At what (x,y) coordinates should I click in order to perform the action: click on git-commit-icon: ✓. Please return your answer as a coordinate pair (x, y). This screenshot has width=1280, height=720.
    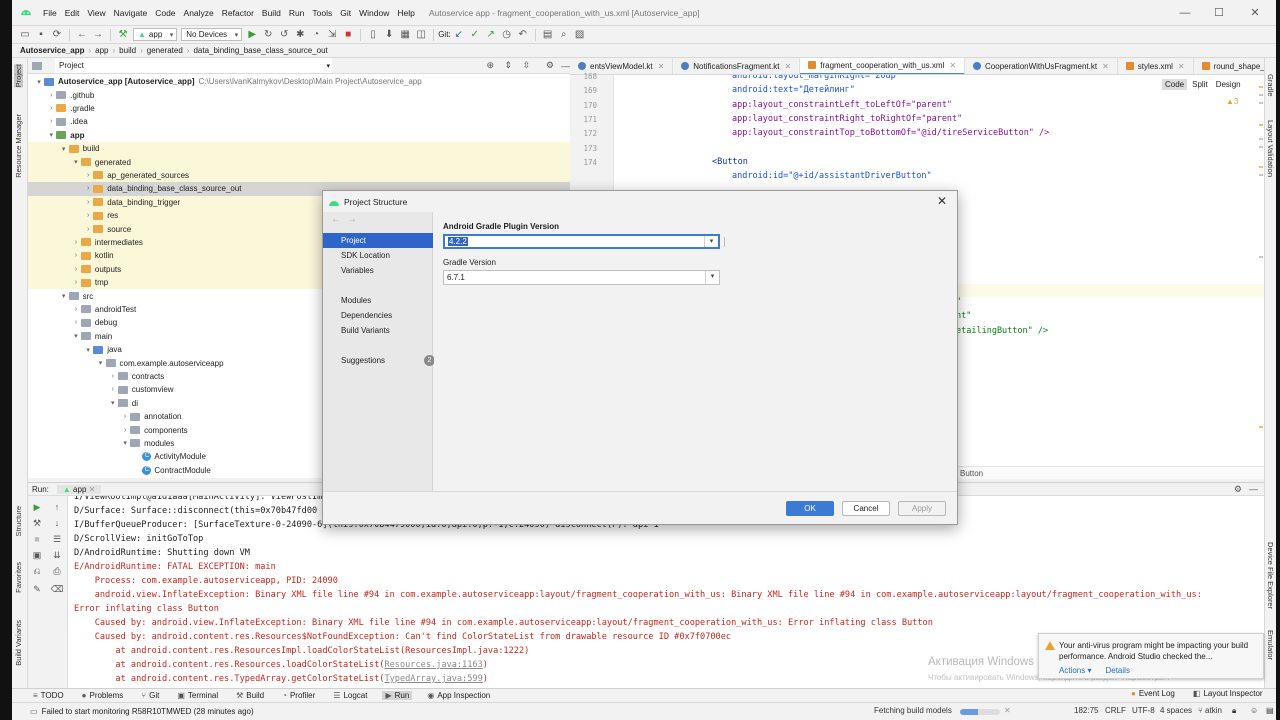
    Looking at the image, I should click on (475, 35).